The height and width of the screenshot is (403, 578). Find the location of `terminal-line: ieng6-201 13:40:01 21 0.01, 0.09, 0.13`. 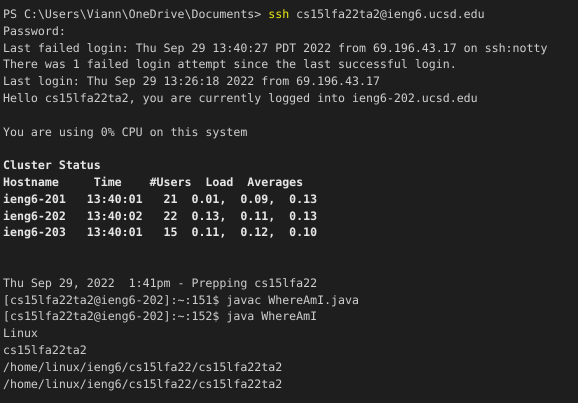

terminal-line: ieng6-201 13:40:01 21 0.01, 0.09, 0.13 is located at coordinates (160, 199).